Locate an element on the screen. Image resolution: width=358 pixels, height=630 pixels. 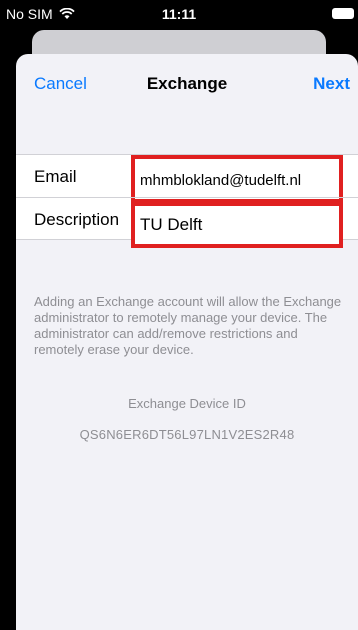
description-row: Description TU Delft is located at coordinates (187, 222).